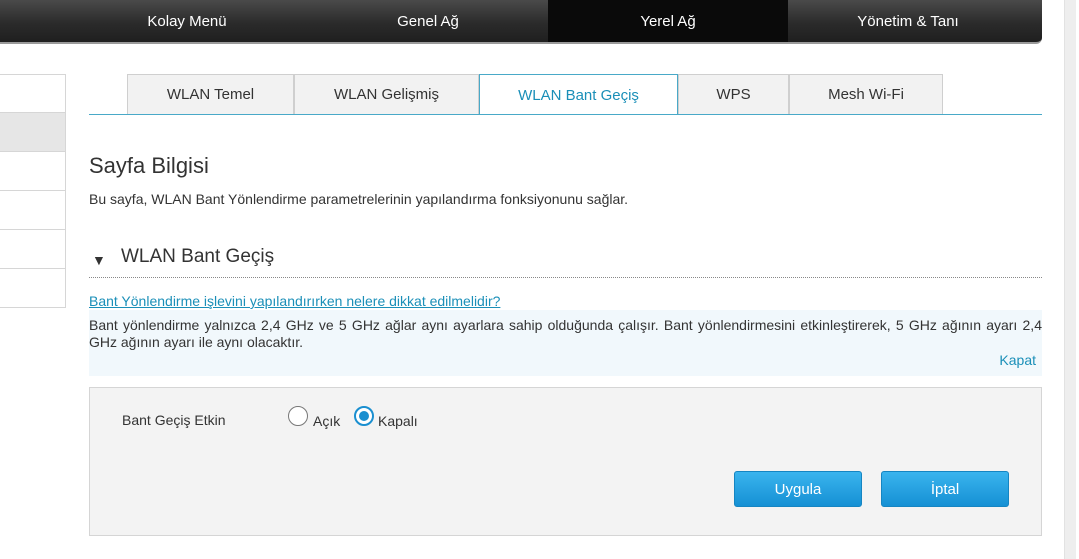 The width and height of the screenshot is (1079, 559). Describe the element at coordinates (1070, 279) in the screenshot. I see `scrollbar` at that location.